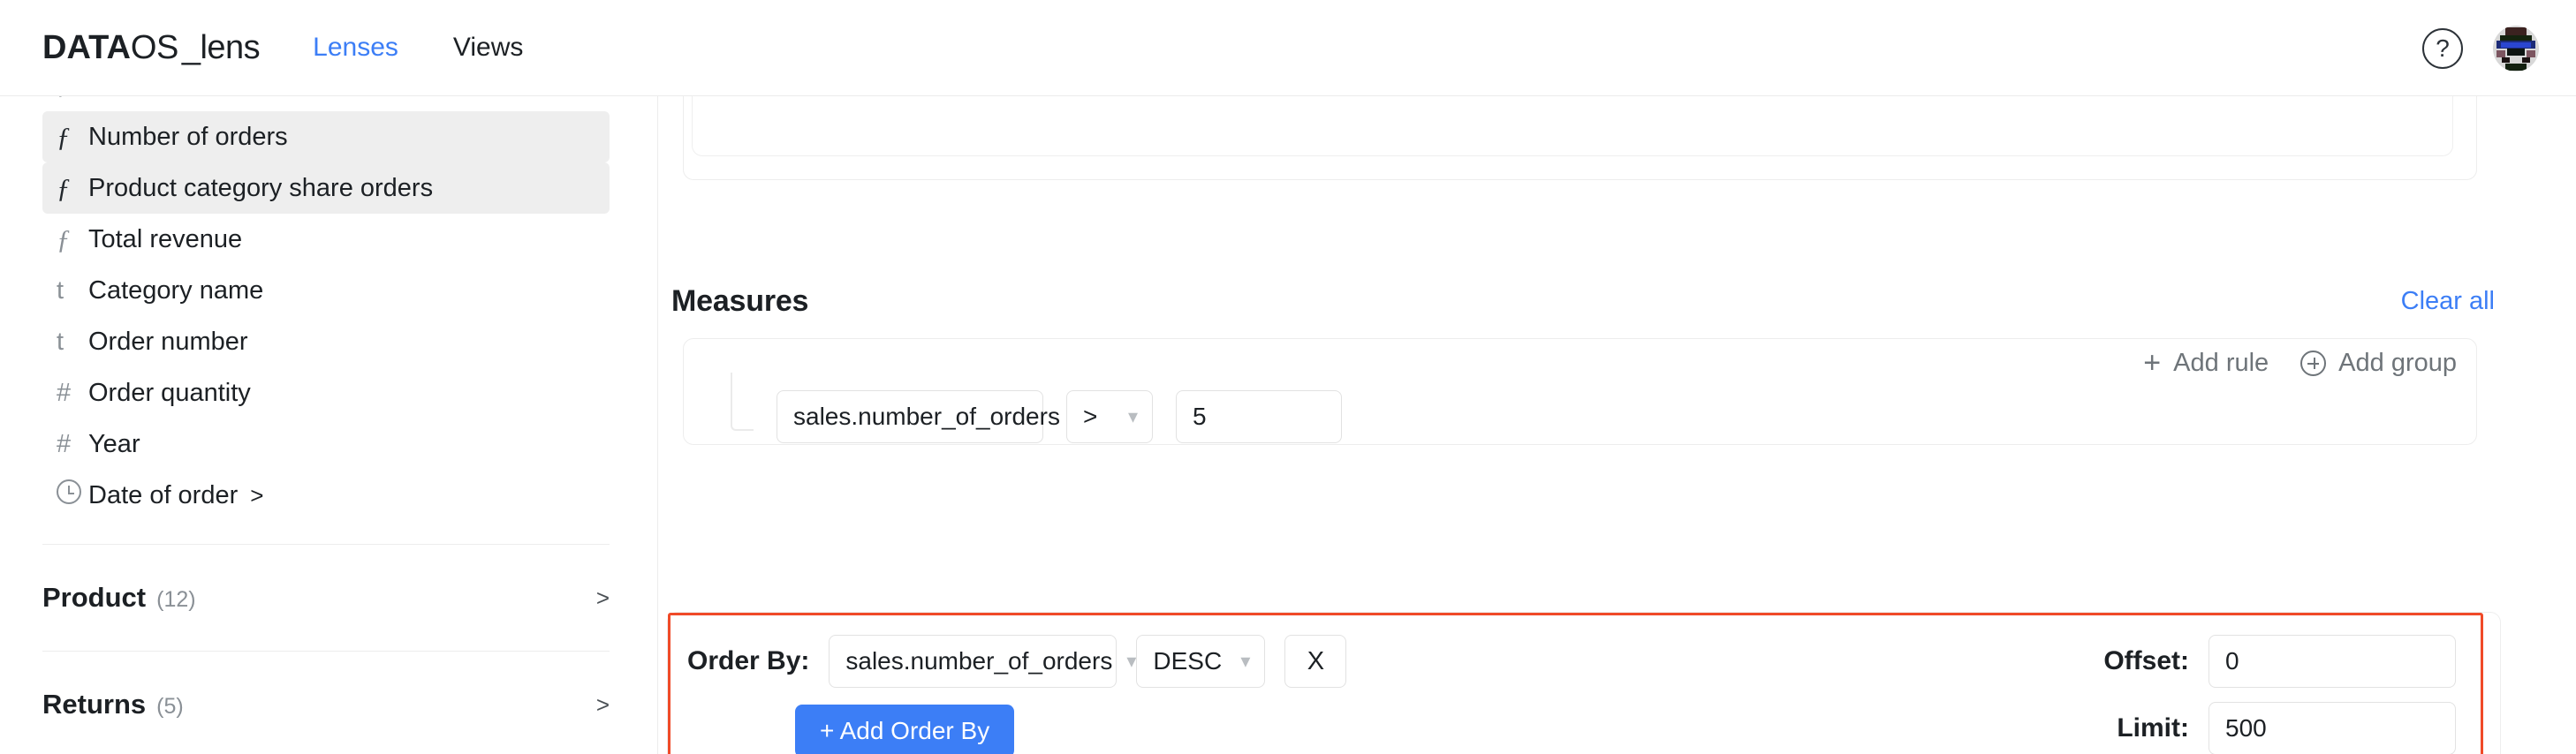 The height and width of the screenshot is (754, 2576). I want to click on section-title-measures: Measures, so click(740, 301).